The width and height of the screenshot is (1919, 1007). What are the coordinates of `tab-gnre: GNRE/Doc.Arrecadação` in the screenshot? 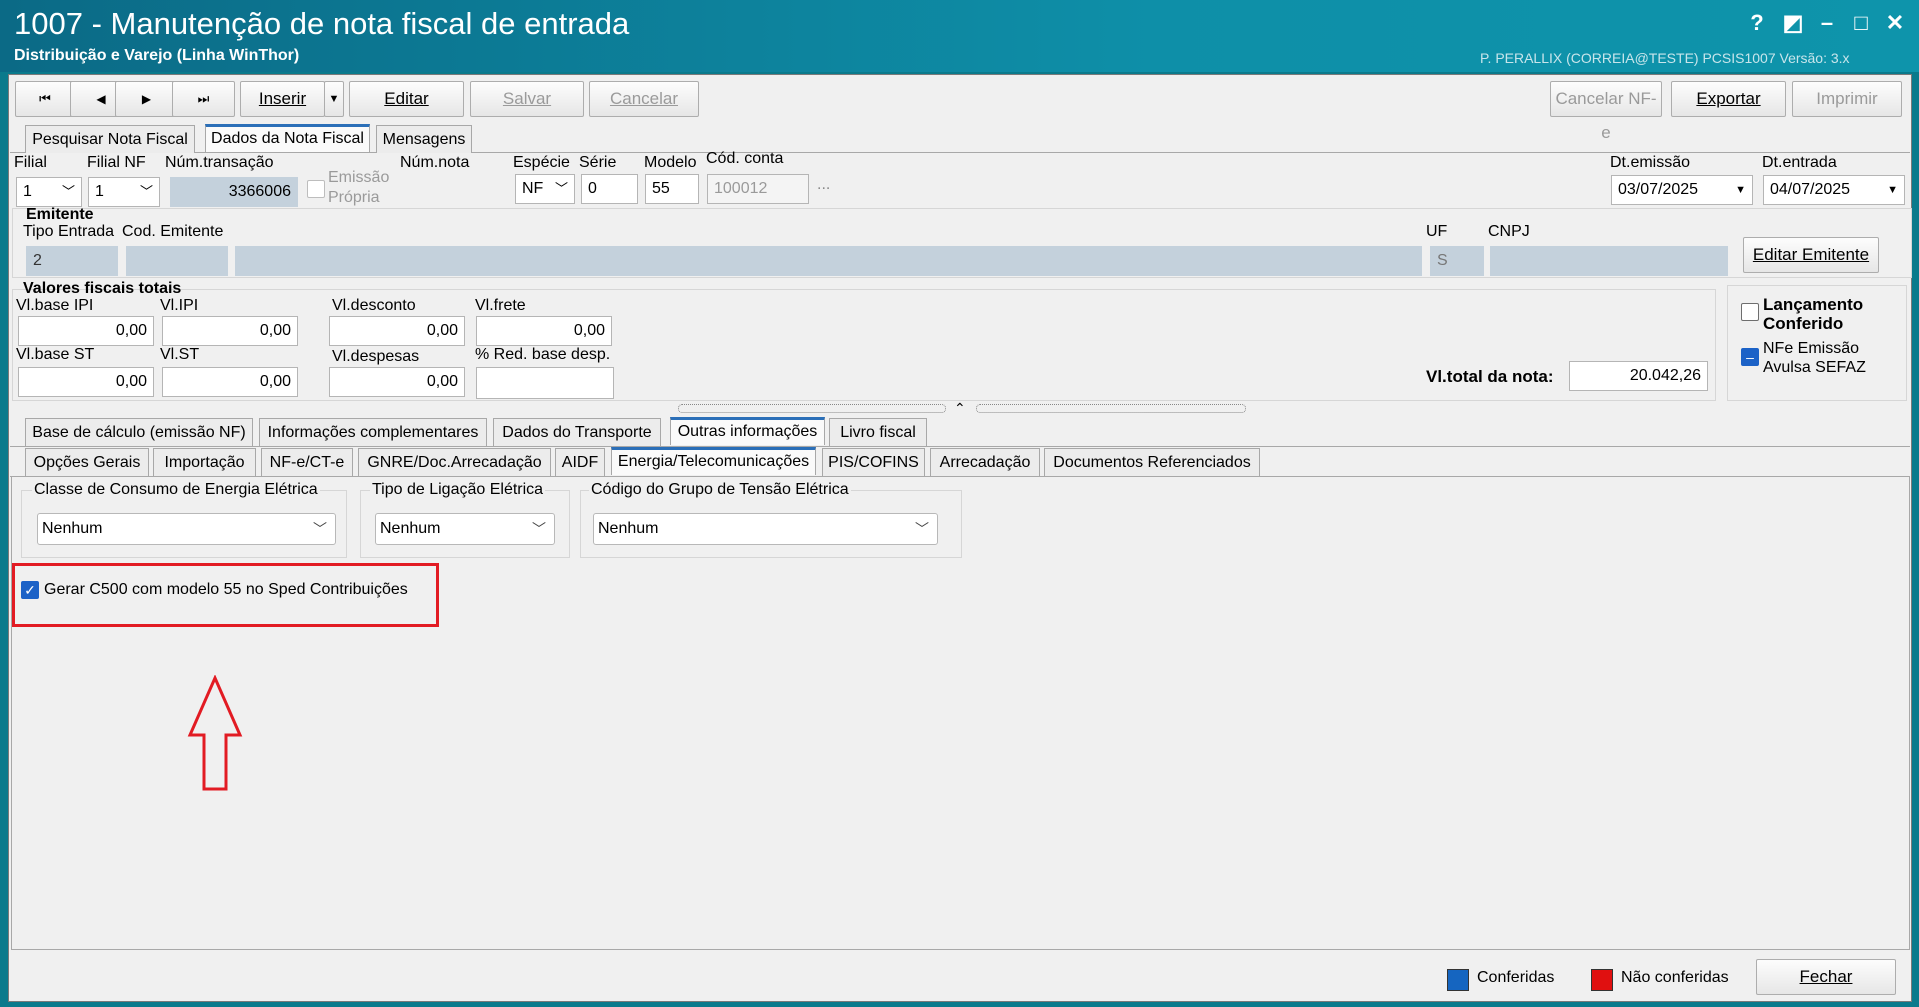 It's located at (454, 462).